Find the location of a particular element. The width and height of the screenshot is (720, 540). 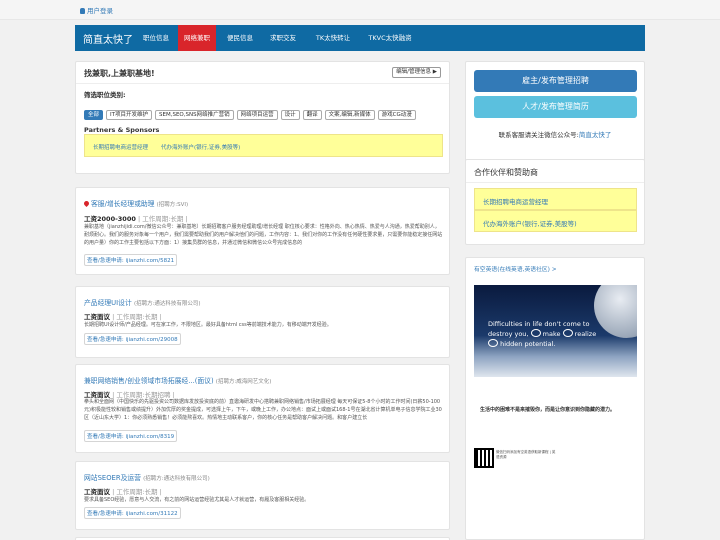

nav-item-online-parttime: 网络兼职 is located at coordinates (197, 38).